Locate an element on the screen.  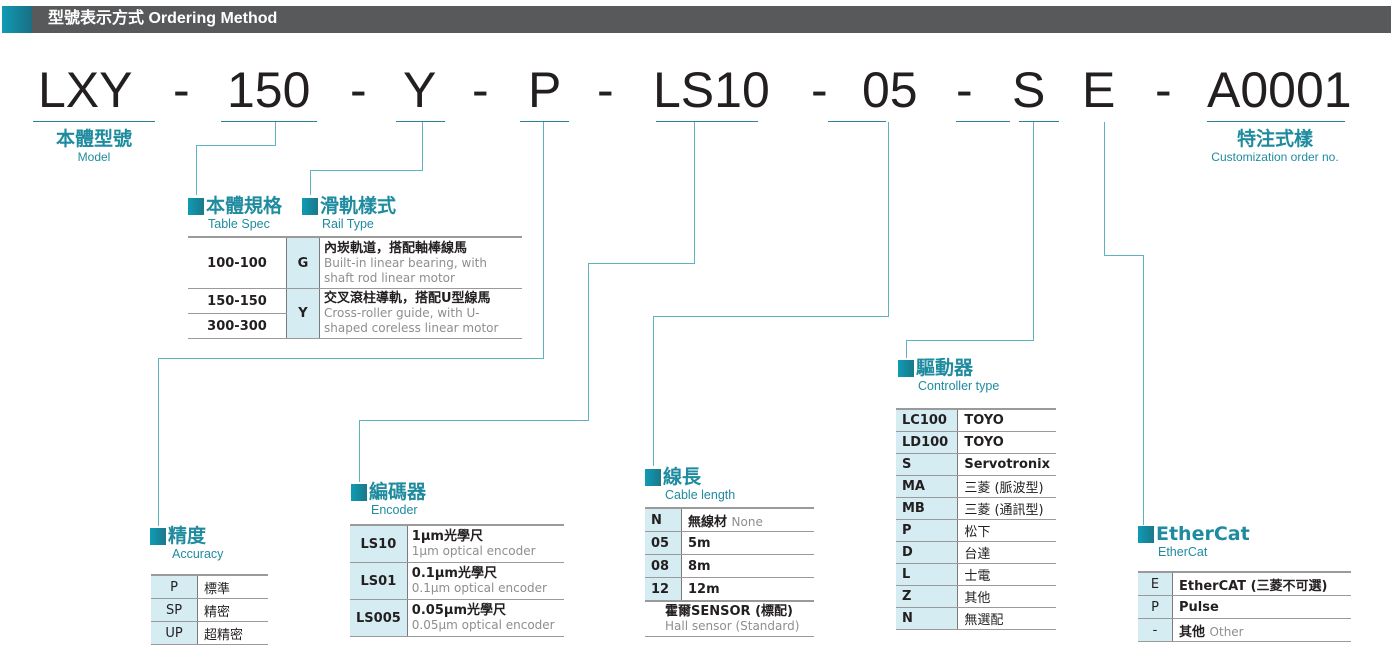
table-row: P 松下 is located at coordinates (976, 530).